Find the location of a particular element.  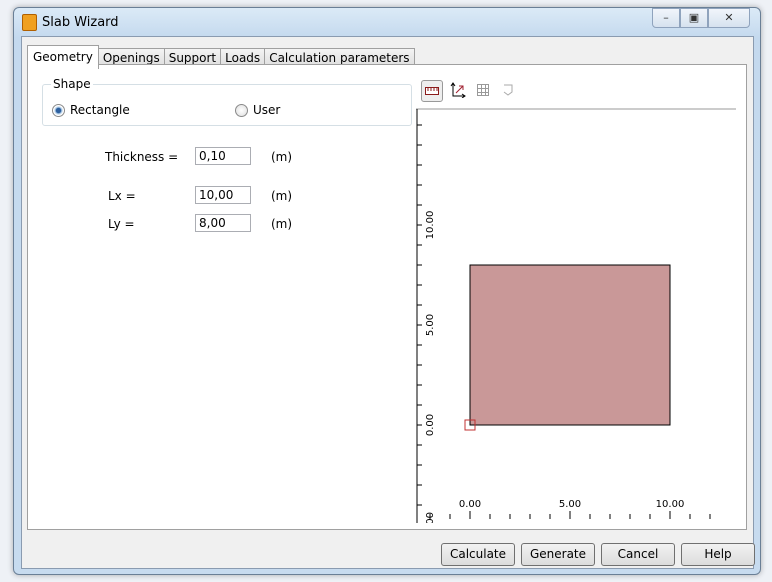

shape-icon is located at coordinates (508, 90).